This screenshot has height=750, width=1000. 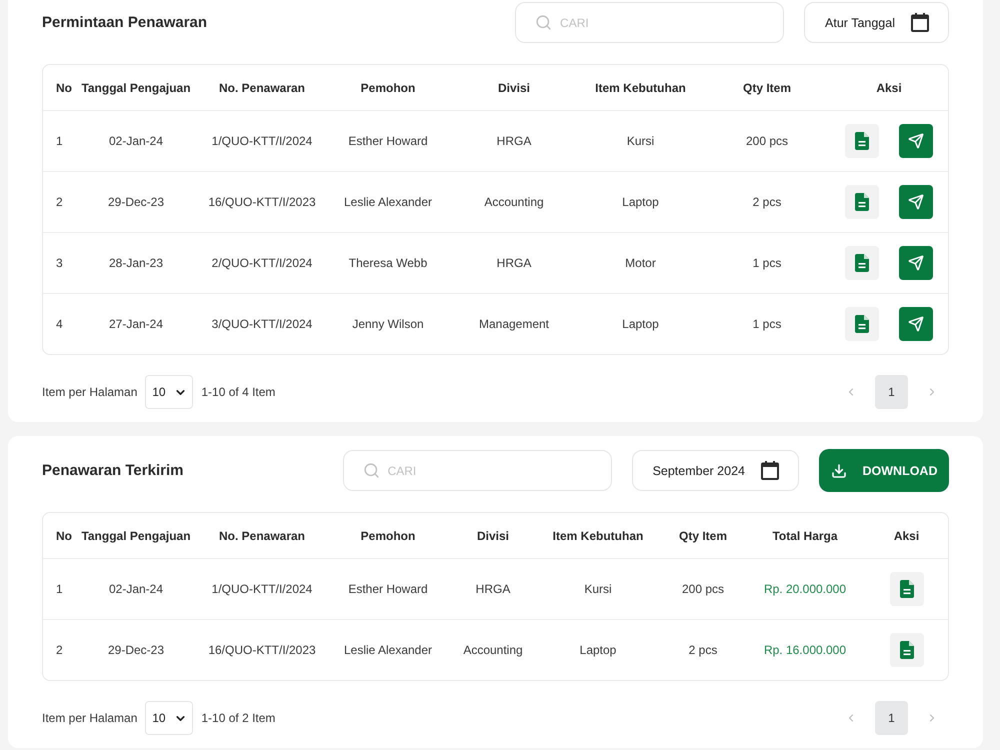 I want to click on date-picker-button: Atur Tanggal, so click(x=876, y=22).